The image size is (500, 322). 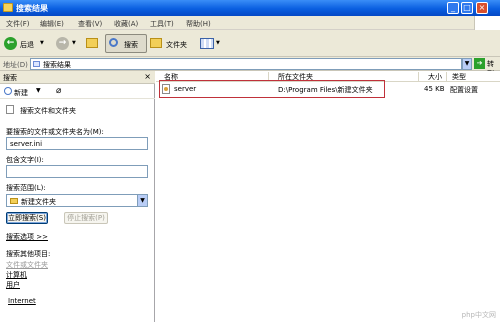 What do you see at coordinates (77, 200) in the screenshot?
I see `search-scope-select: 新建文件夹 ▼` at bounding box center [77, 200].